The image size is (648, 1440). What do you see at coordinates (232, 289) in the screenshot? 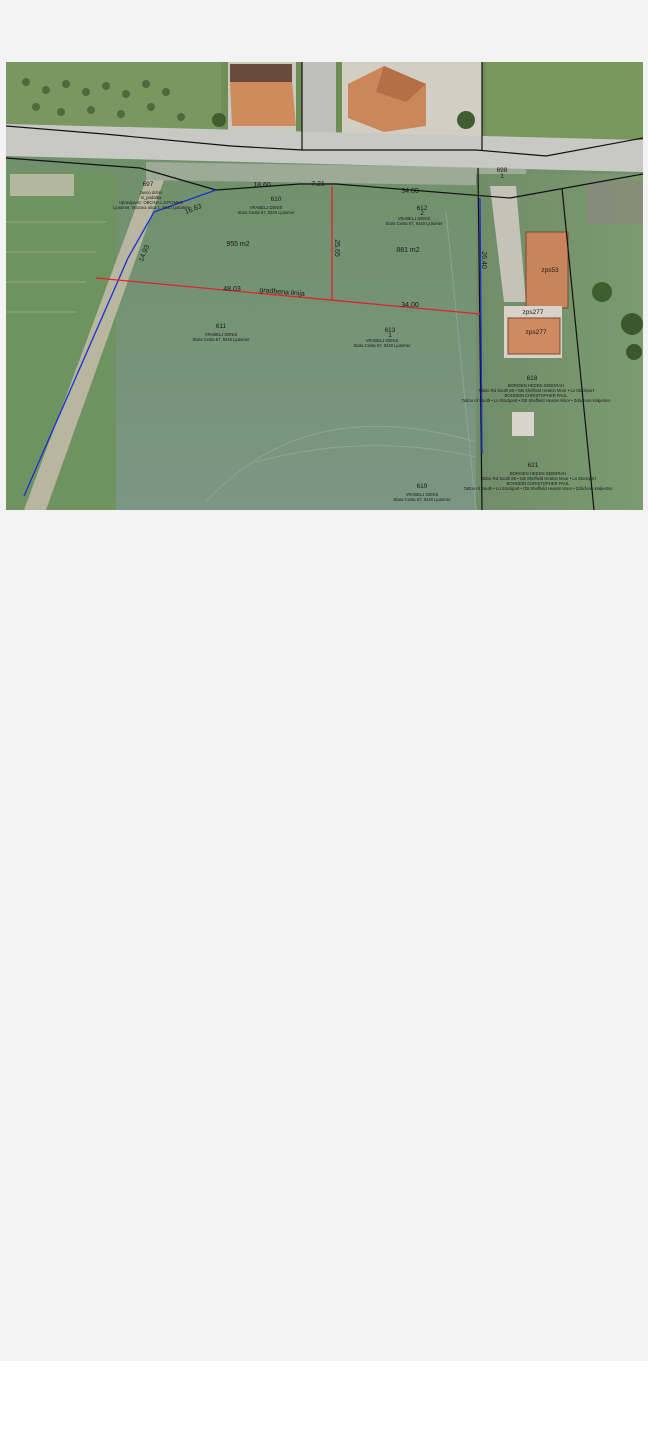
I see `dimension-48-03: 48.03` at bounding box center [232, 289].